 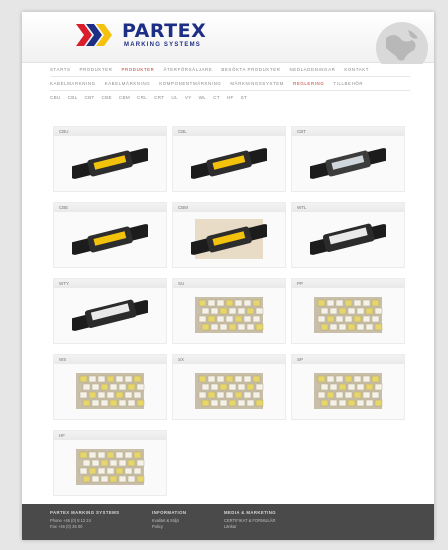 What do you see at coordinates (356, 69) in the screenshot?
I see `nav-item-kontakt: KONTAKT` at bounding box center [356, 69].